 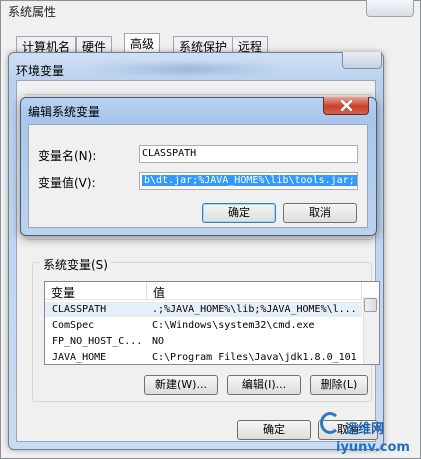 What do you see at coordinates (64, 112) in the screenshot?
I see `edit-dialog-title: 编辑系统变量` at bounding box center [64, 112].